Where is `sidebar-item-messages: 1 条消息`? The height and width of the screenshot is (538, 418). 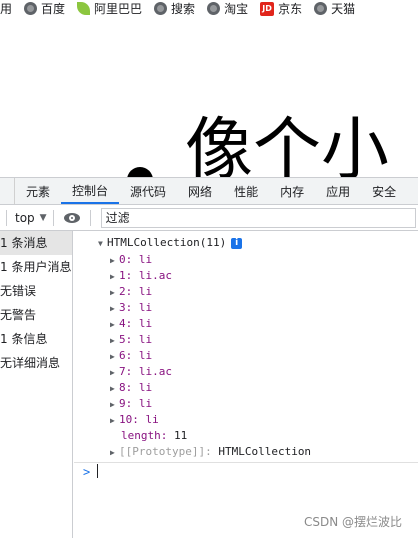
sidebar-item-messages: 1 条消息 is located at coordinates (36, 243).